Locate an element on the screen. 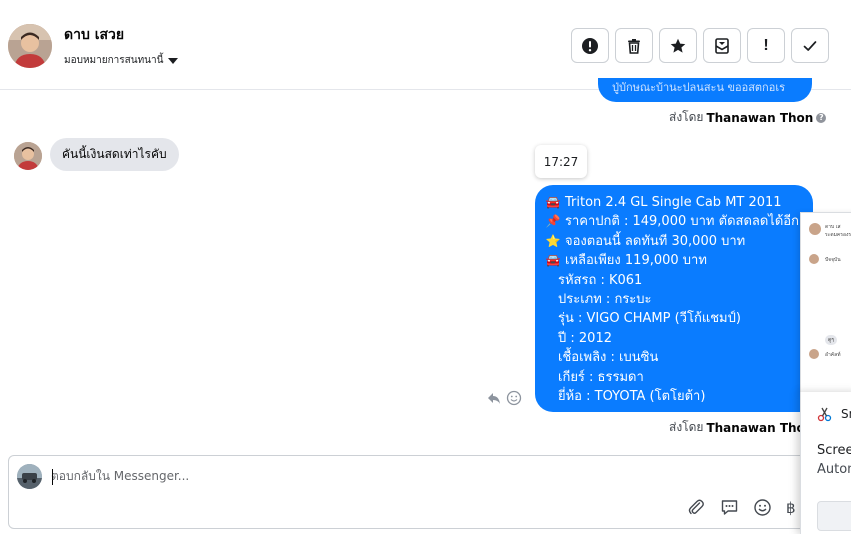 The width and height of the screenshot is (851, 534). message-line-text: รุ่น : VIGO CHAMP (วีโก้แชมป์) is located at coordinates (649, 319).